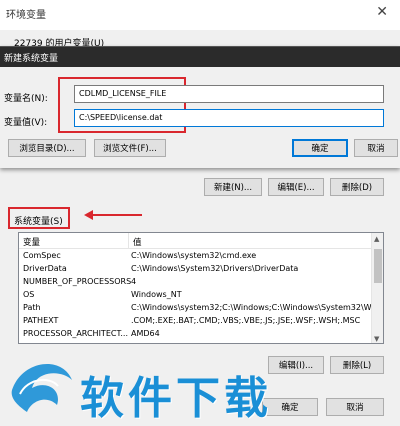  Describe the element at coordinates (145, 333) in the screenshot. I see `row-value: AMD64` at that location.